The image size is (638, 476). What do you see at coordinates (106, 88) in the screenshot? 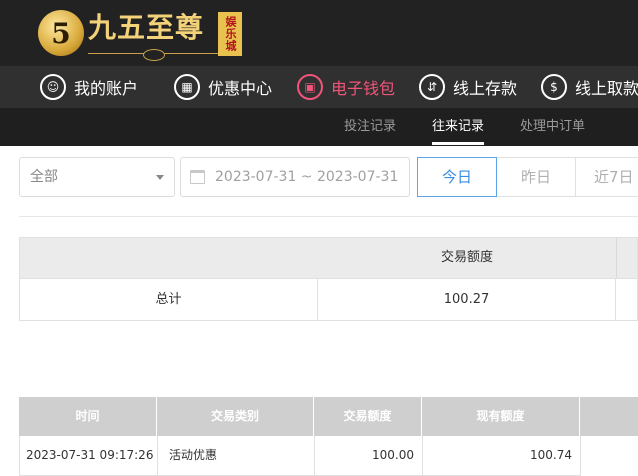
I see `nav-label: 我的账户` at bounding box center [106, 88].